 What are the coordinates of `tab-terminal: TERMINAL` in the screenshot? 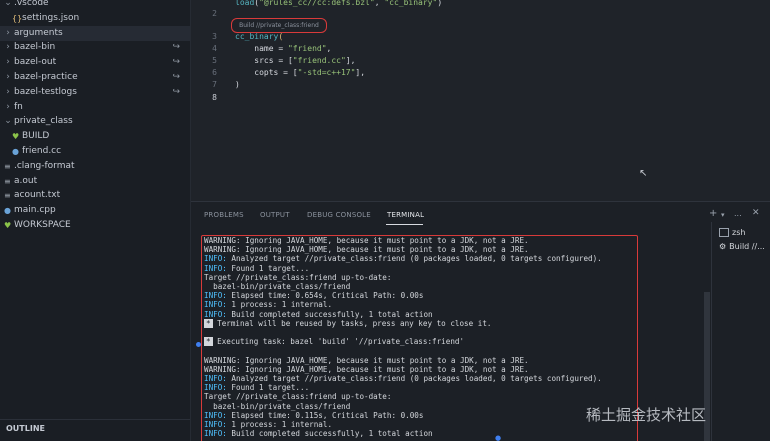 It's located at (405, 215).